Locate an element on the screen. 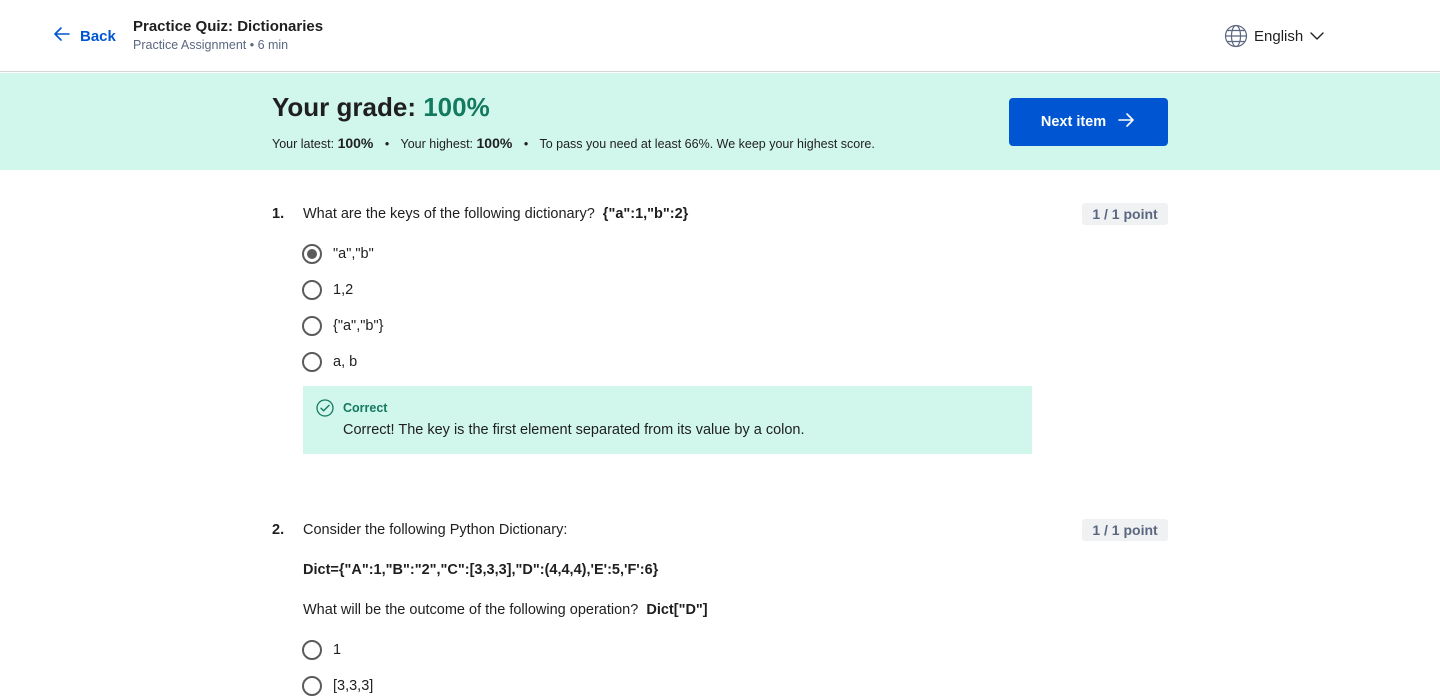 Image resolution: width=1440 pixels, height=696 pixels. next-item-button: Next item is located at coordinates (1088, 122).